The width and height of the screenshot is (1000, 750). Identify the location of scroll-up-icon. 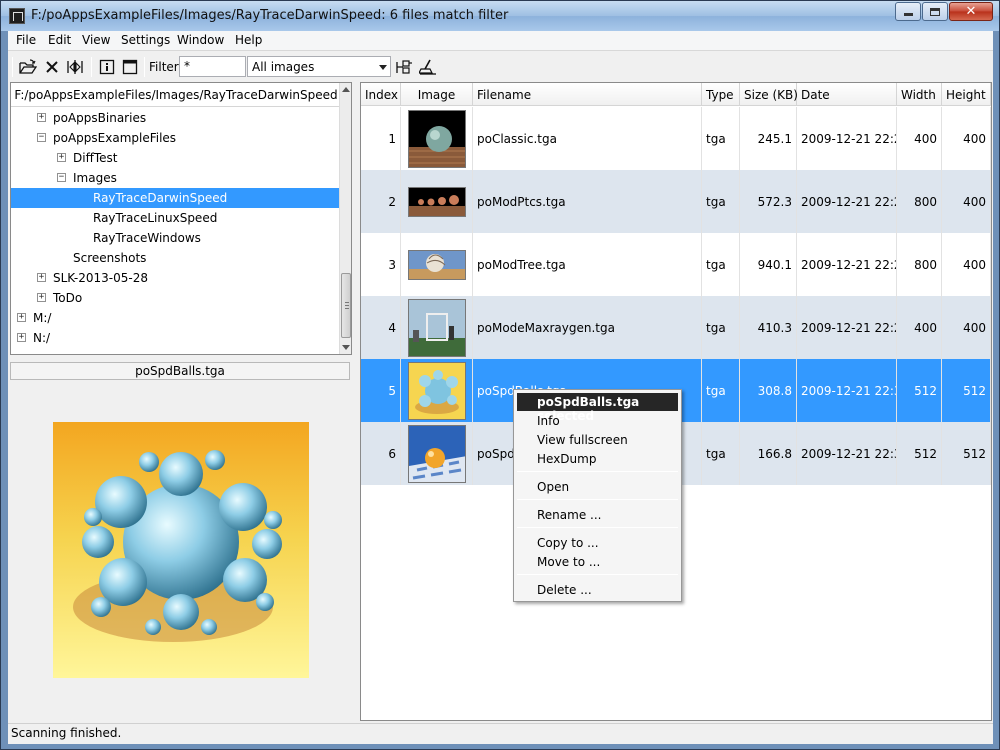
(346, 89).